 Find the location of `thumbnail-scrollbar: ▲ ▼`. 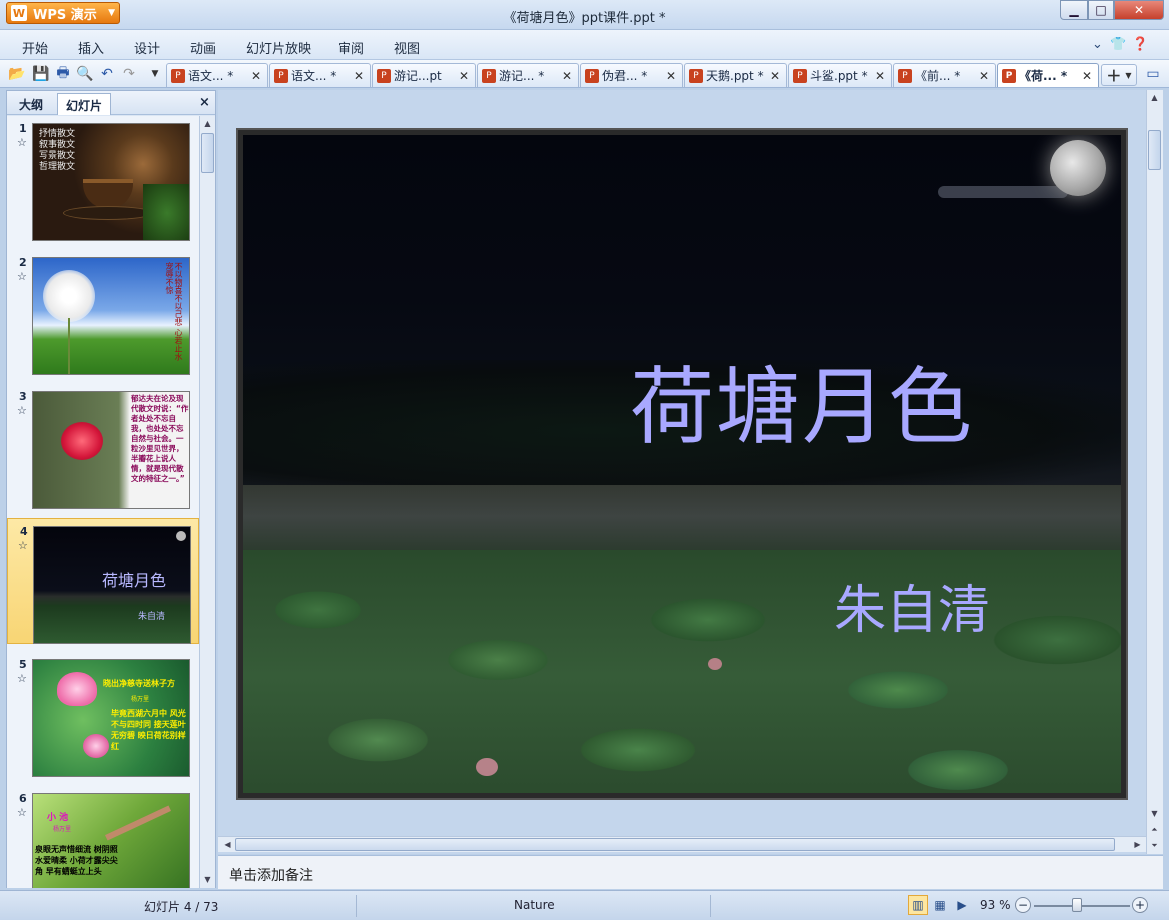

thumbnail-scrollbar: ▲ ▼ is located at coordinates (207, 502).